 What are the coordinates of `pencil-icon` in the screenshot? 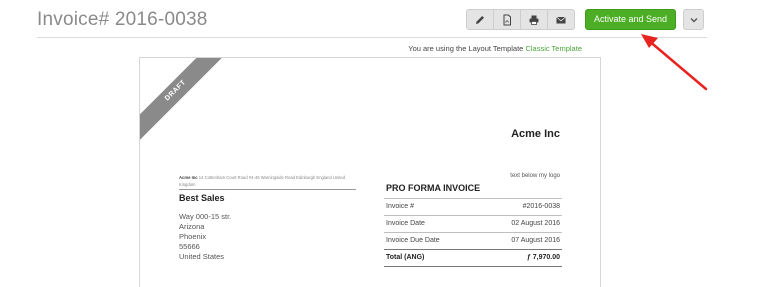 It's located at (480, 19).